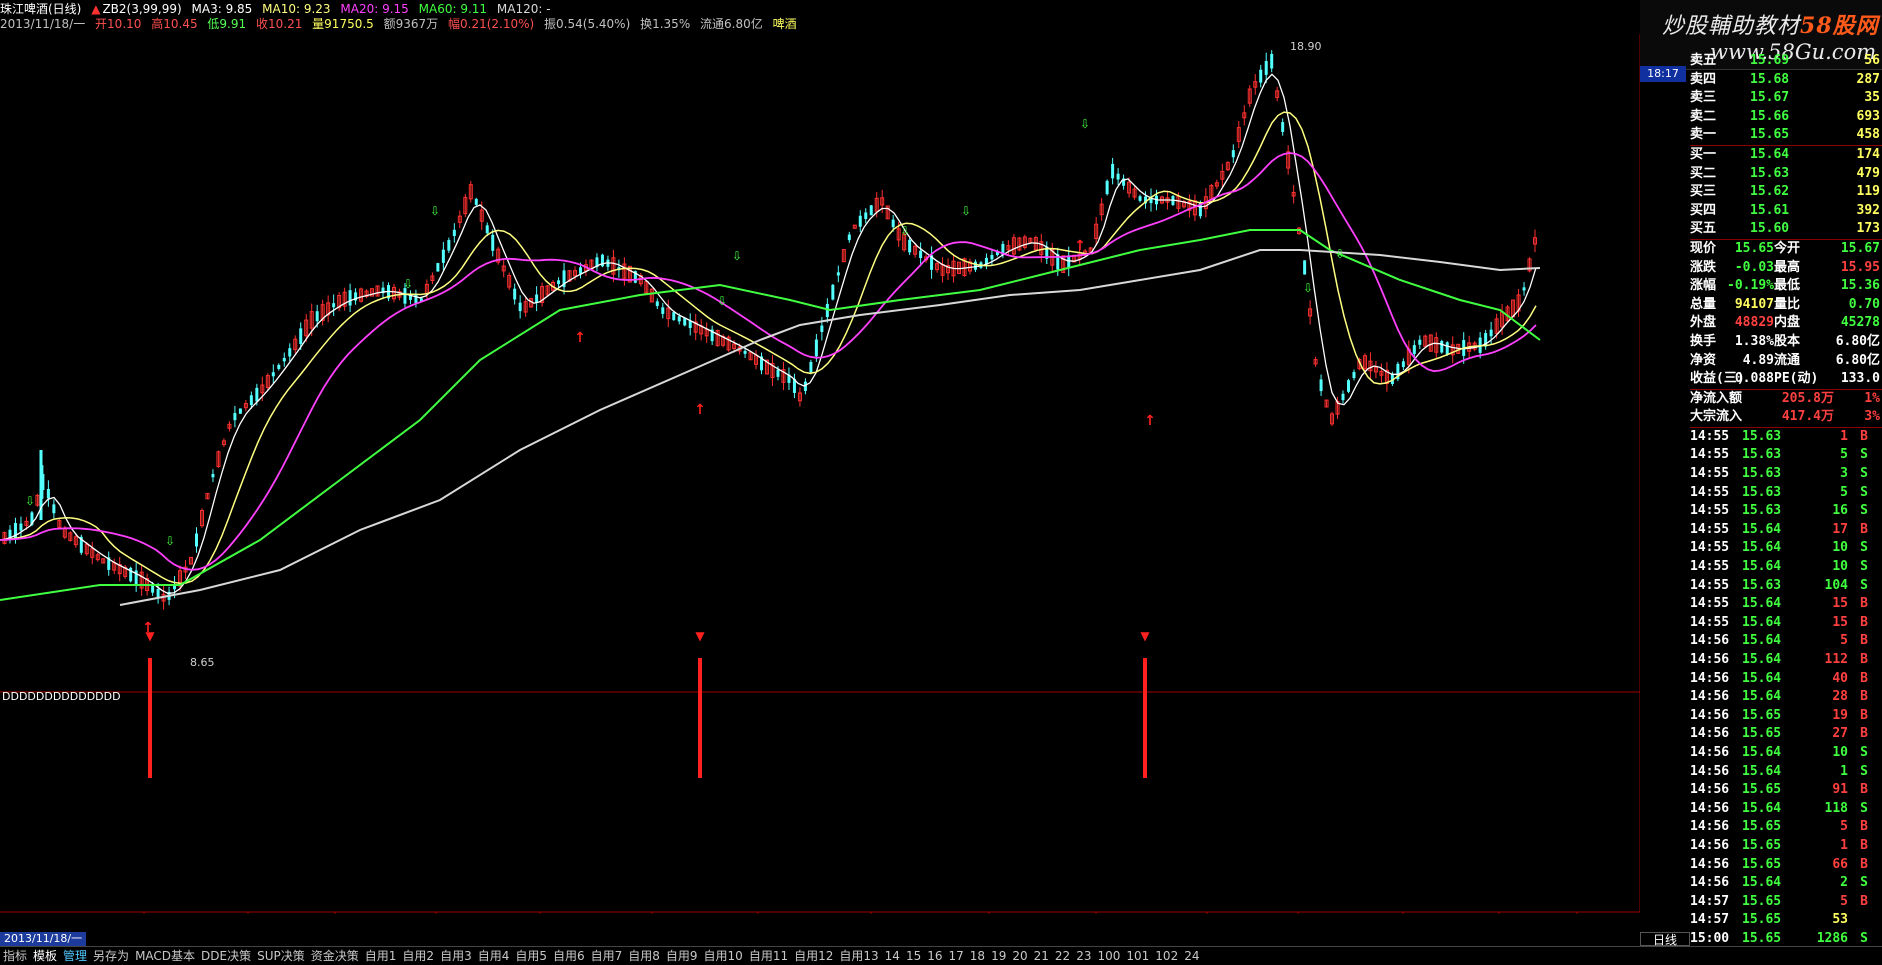 The height and width of the screenshot is (965, 1882). Describe the element at coordinates (1665, 939) in the screenshot. I see `period-label: 日线` at that location.